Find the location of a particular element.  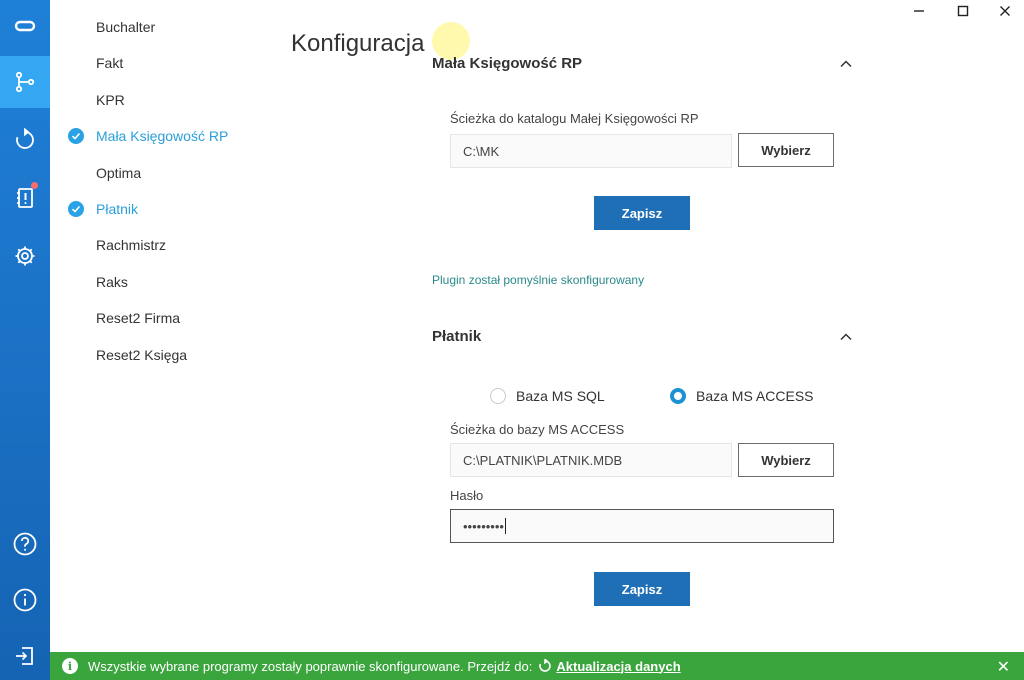

plugin-label: Mała Księgowość RP is located at coordinates (162, 136).